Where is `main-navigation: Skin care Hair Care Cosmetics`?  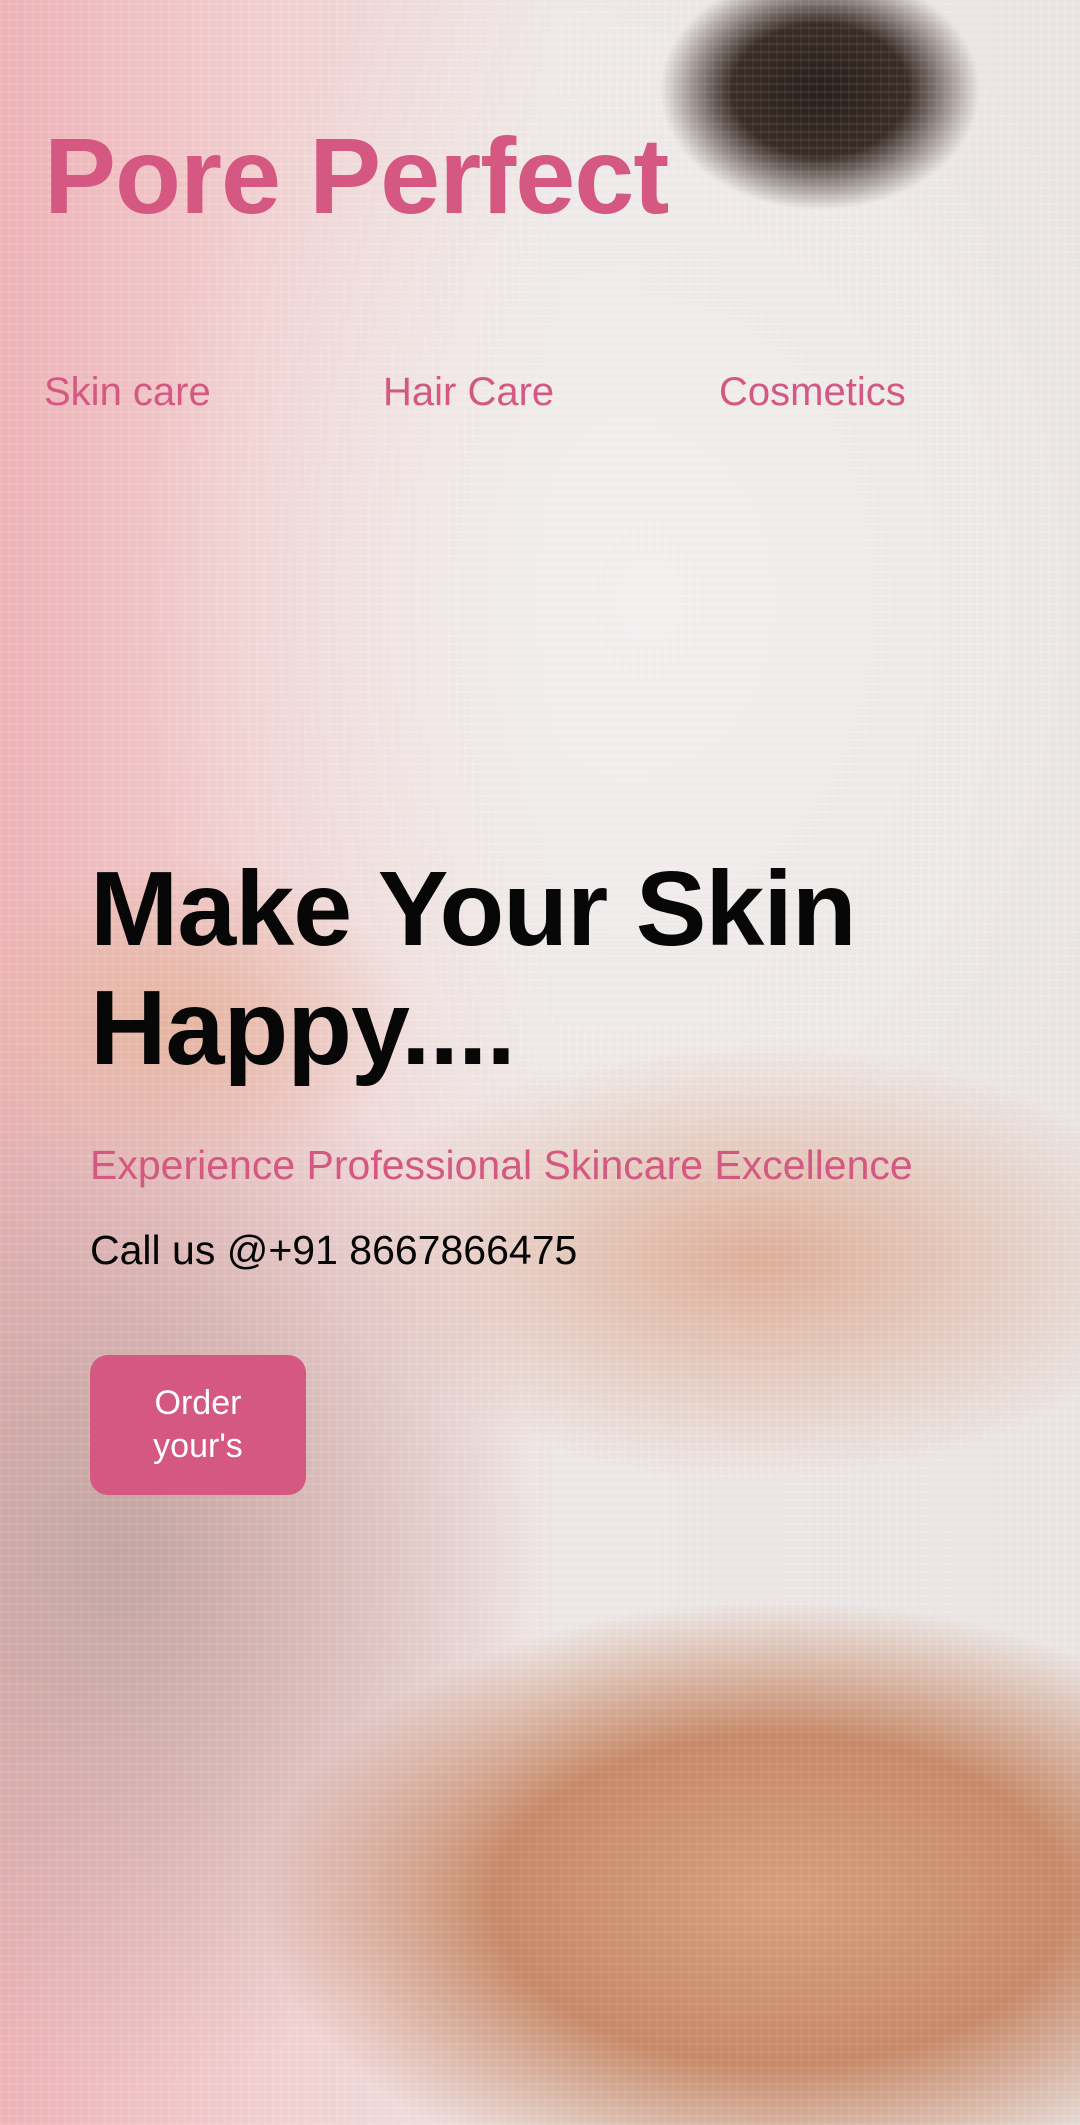 main-navigation: Skin care Hair Care Cosmetics is located at coordinates (504, 397).